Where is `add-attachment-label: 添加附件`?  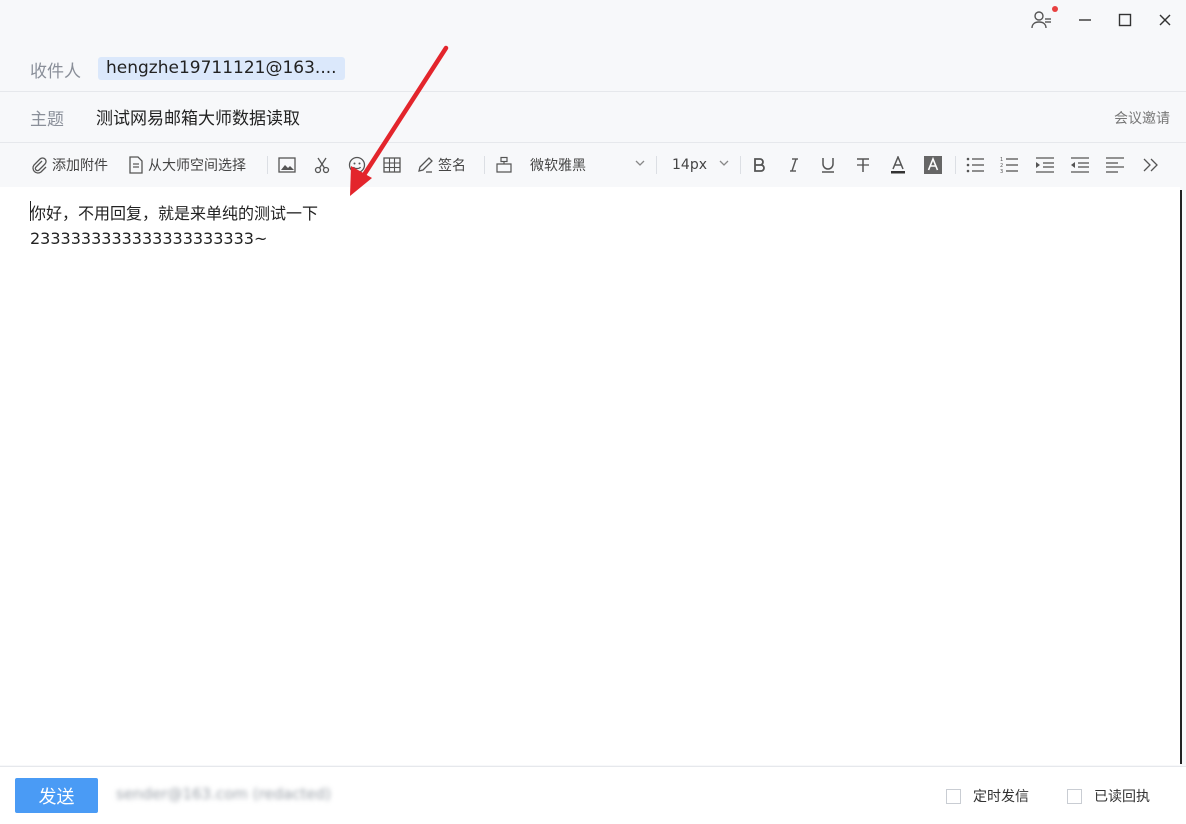 add-attachment-label: 添加附件 is located at coordinates (80, 166).